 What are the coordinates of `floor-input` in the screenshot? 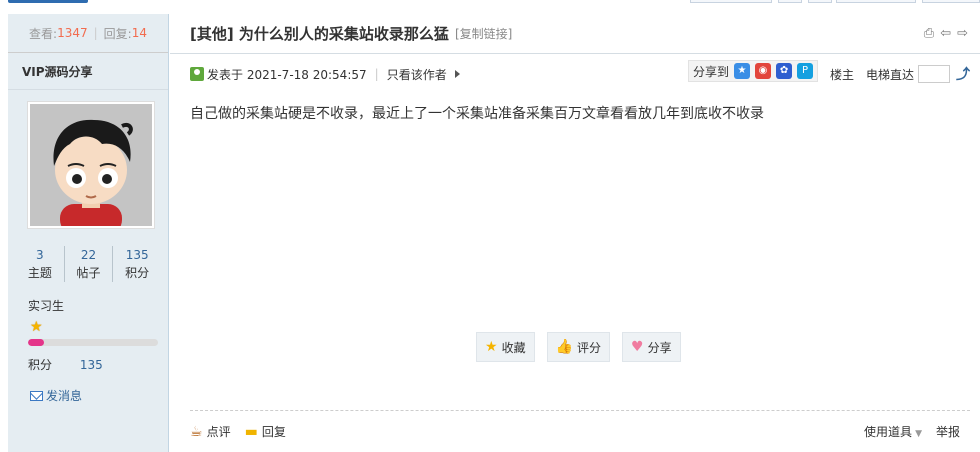 It's located at (934, 74).